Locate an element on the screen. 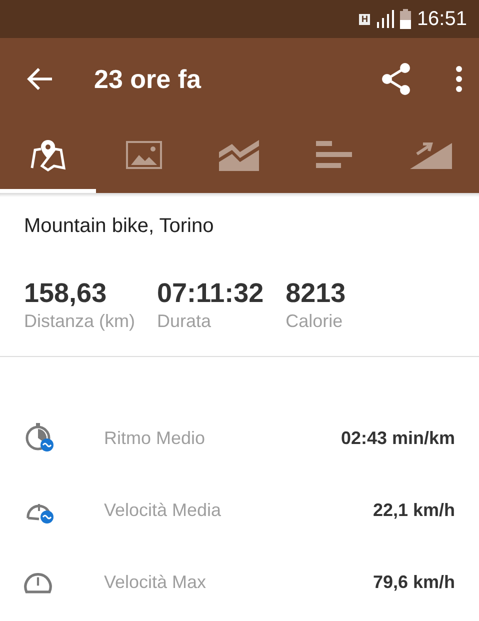 This screenshot has height=621, width=479. stat-label: Distanza (km) is located at coordinates (80, 321).